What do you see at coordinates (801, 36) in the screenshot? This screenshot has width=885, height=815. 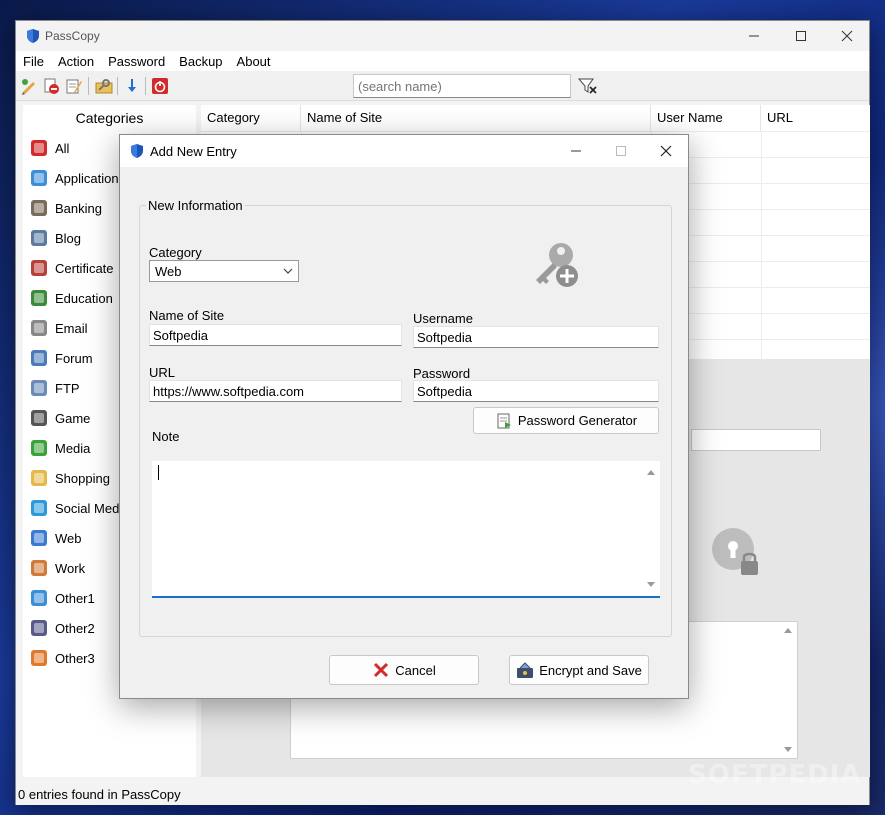 I see `maximize-button` at bounding box center [801, 36].